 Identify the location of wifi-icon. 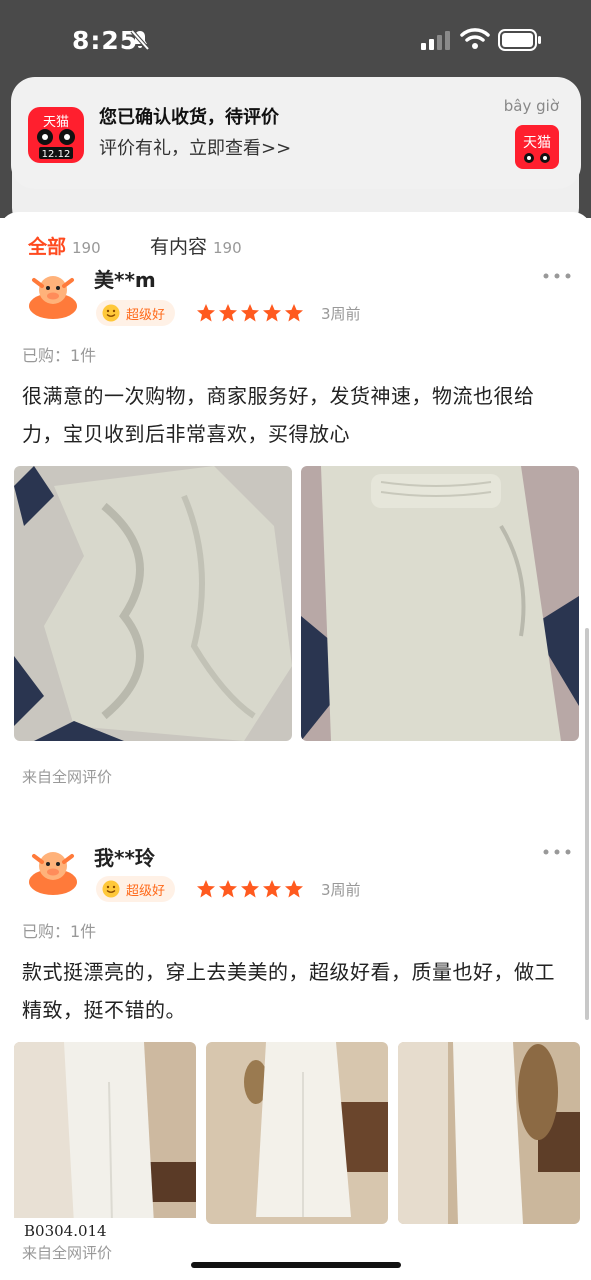
(475, 38).